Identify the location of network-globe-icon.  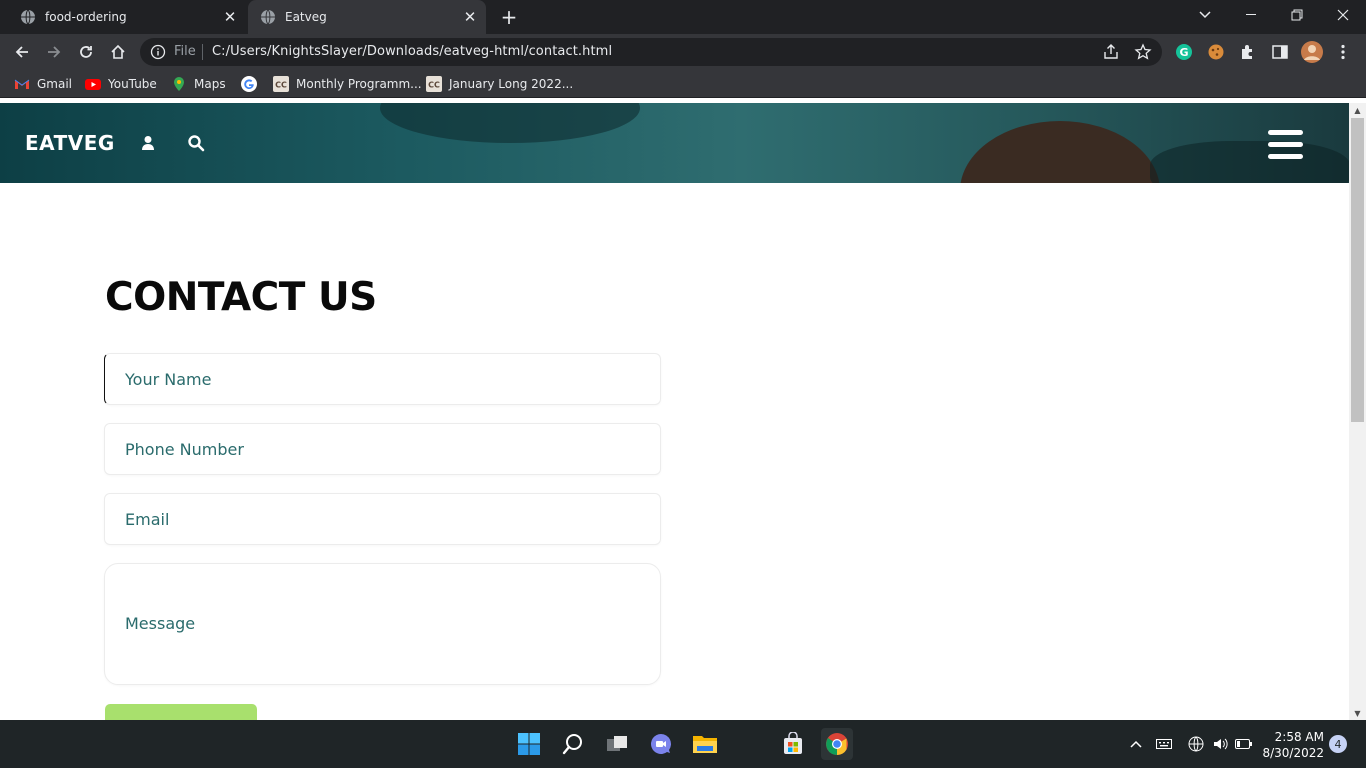
(1196, 744).